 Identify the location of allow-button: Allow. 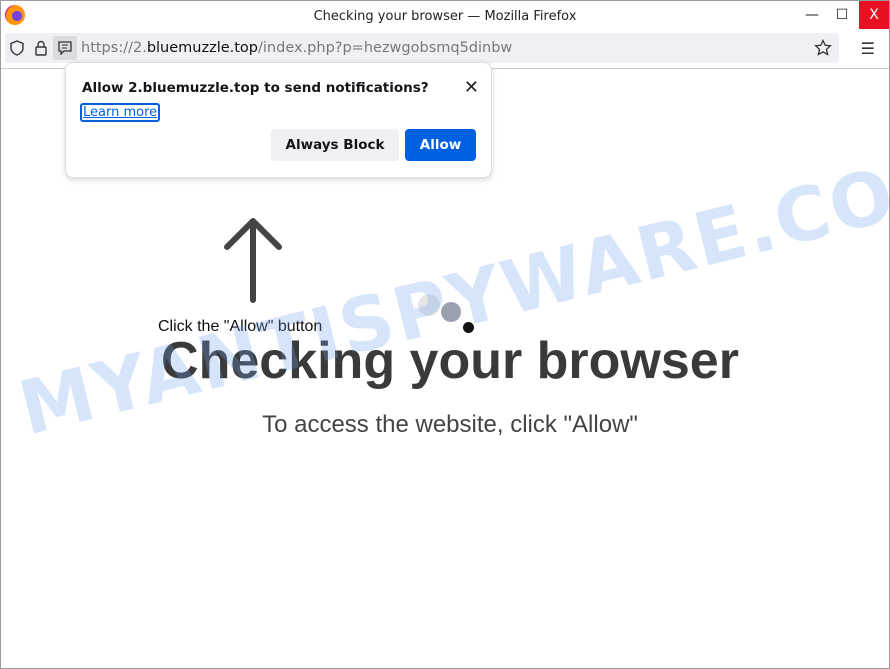
(440, 145).